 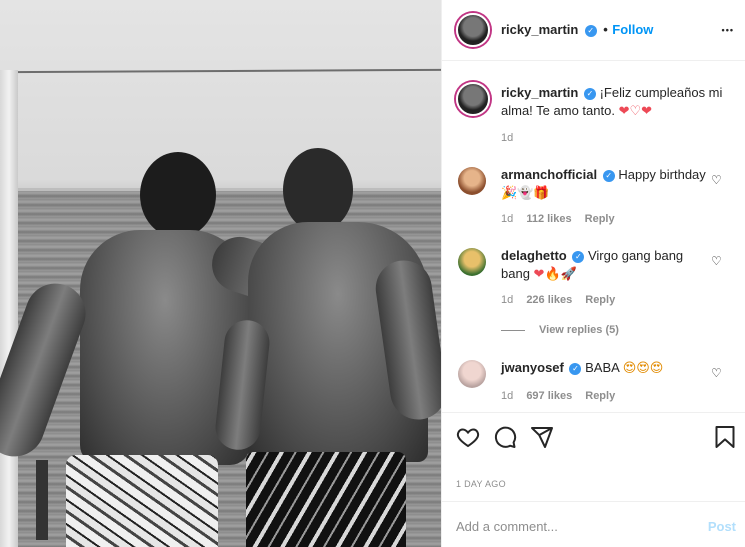 I want to click on comment-emojis: 😍😍😍, so click(x=643, y=368).